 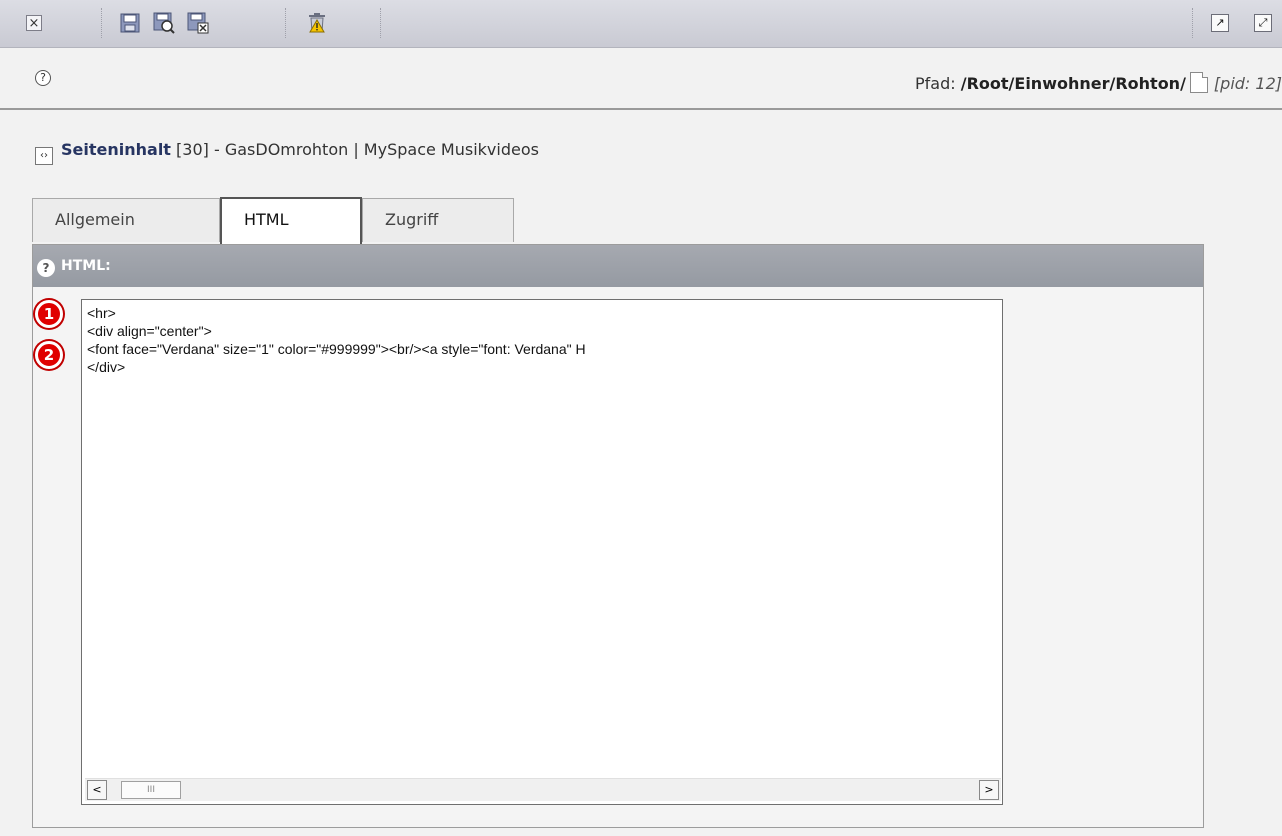 What do you see at coordinates (291, 221) in the screenshot?
I see `tab-html: HTML` at bounding box center [291, 221].